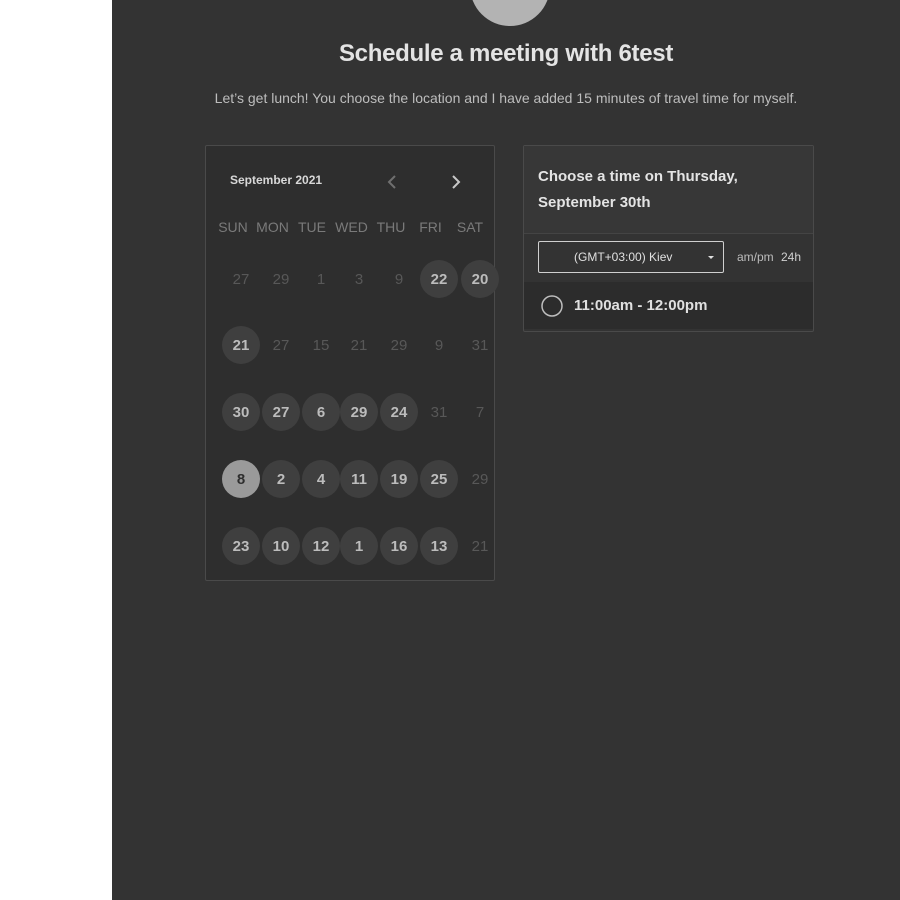 The height and width of the screenshot is (900, 900). Describe the element at coordinates (399, 479) in the screenshot. I see `calendar-day: 19` at that location.